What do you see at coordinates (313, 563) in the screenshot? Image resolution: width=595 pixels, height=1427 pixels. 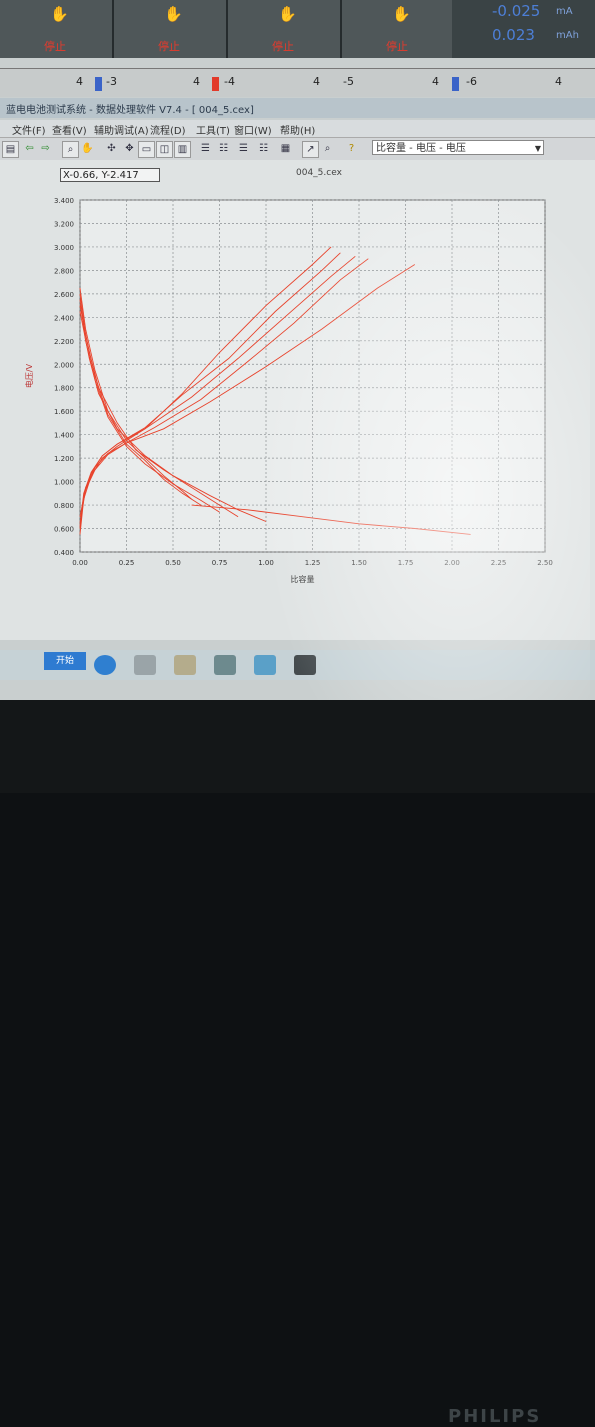 I see `x-tick-label: 1.25` at bounding box center [313, 563].